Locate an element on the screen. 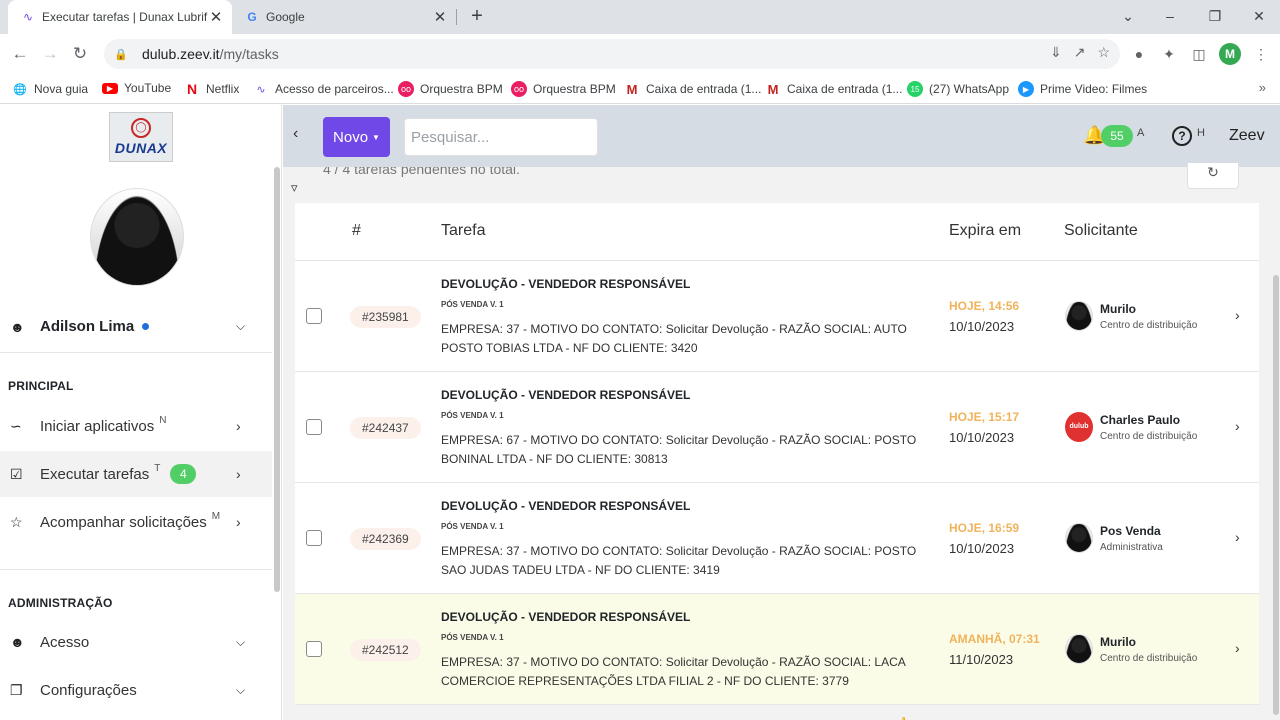 The height and width of the screenshot is (720, 1280). bookmark-prime-video: ▶ Prime Video: Filmes is located at coordinates (1082, 89).